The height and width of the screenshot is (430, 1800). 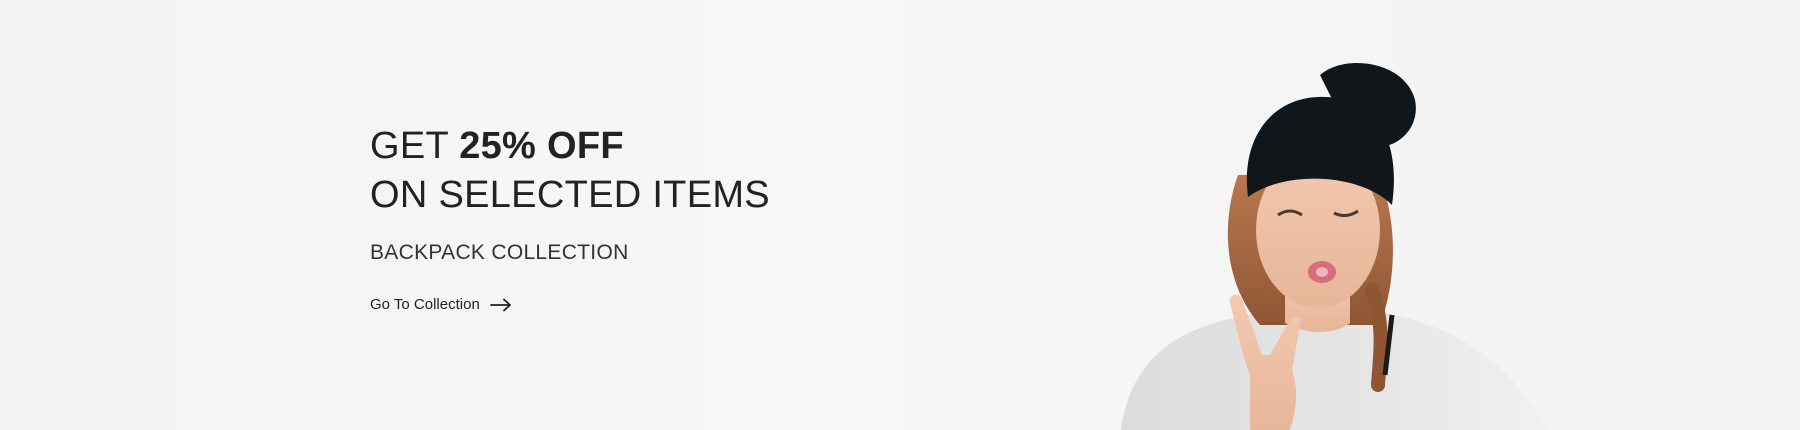 What do you see at coordinates (425, 304) in the screenshot?
I see `cta-label: Go To Collection` at bounding box center [425, 304].